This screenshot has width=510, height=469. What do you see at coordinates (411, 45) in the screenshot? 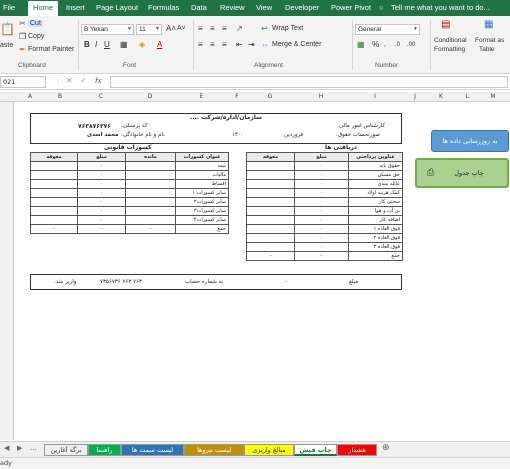
I see `decrease-decimal-icon: .00` at bounding box center [411, 45].